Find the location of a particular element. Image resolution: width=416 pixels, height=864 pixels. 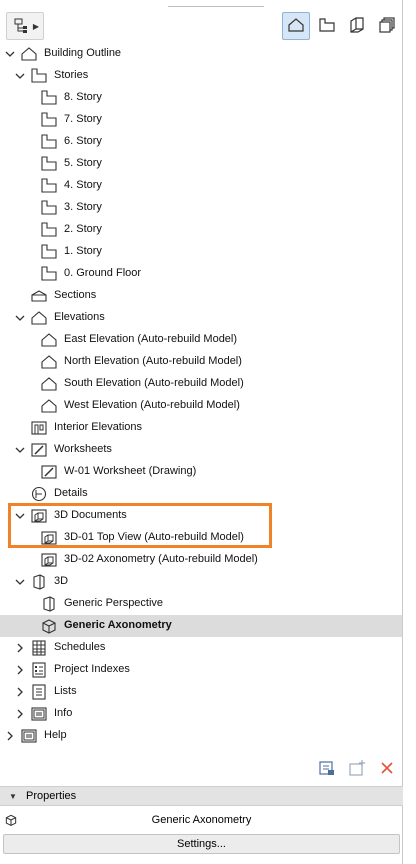

tree-item-story: 1. Story is located at coordinates (201, 252).